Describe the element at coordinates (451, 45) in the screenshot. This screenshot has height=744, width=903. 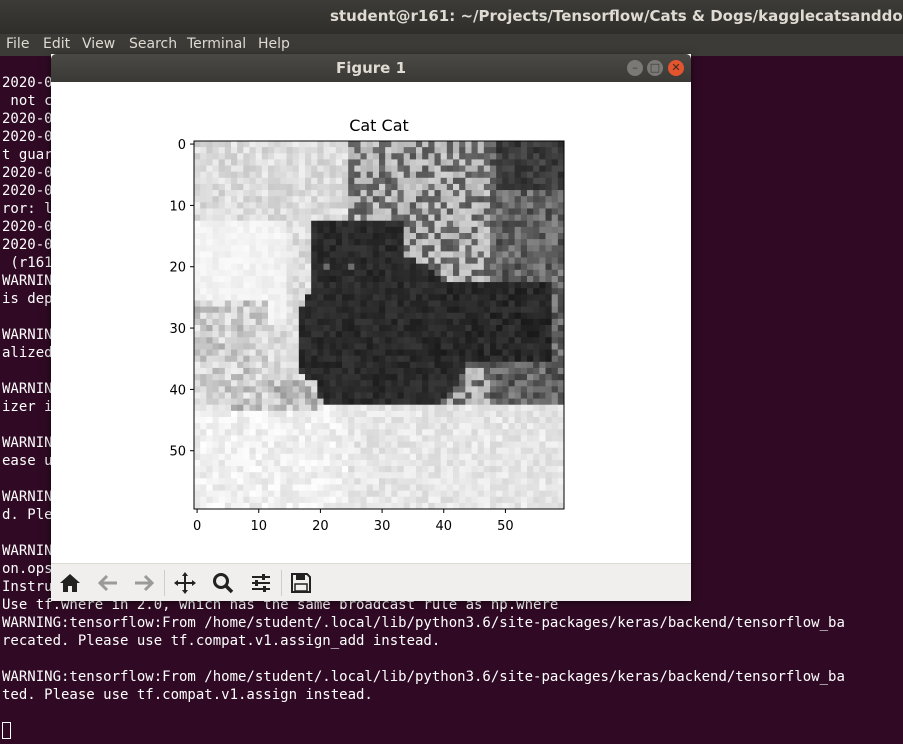
I see `terminal-menubar: File Edit View Search Terminal Help` at that location.